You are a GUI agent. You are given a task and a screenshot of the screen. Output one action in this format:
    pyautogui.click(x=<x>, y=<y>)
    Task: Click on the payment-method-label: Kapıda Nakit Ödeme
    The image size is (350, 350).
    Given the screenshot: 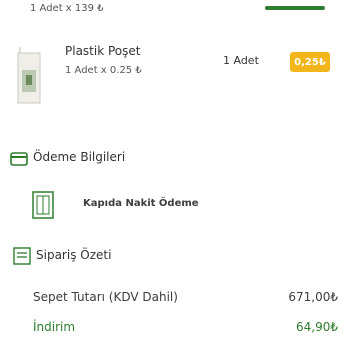 What is the action you would take?
    pyautogui.click(x=141, y=203)
    